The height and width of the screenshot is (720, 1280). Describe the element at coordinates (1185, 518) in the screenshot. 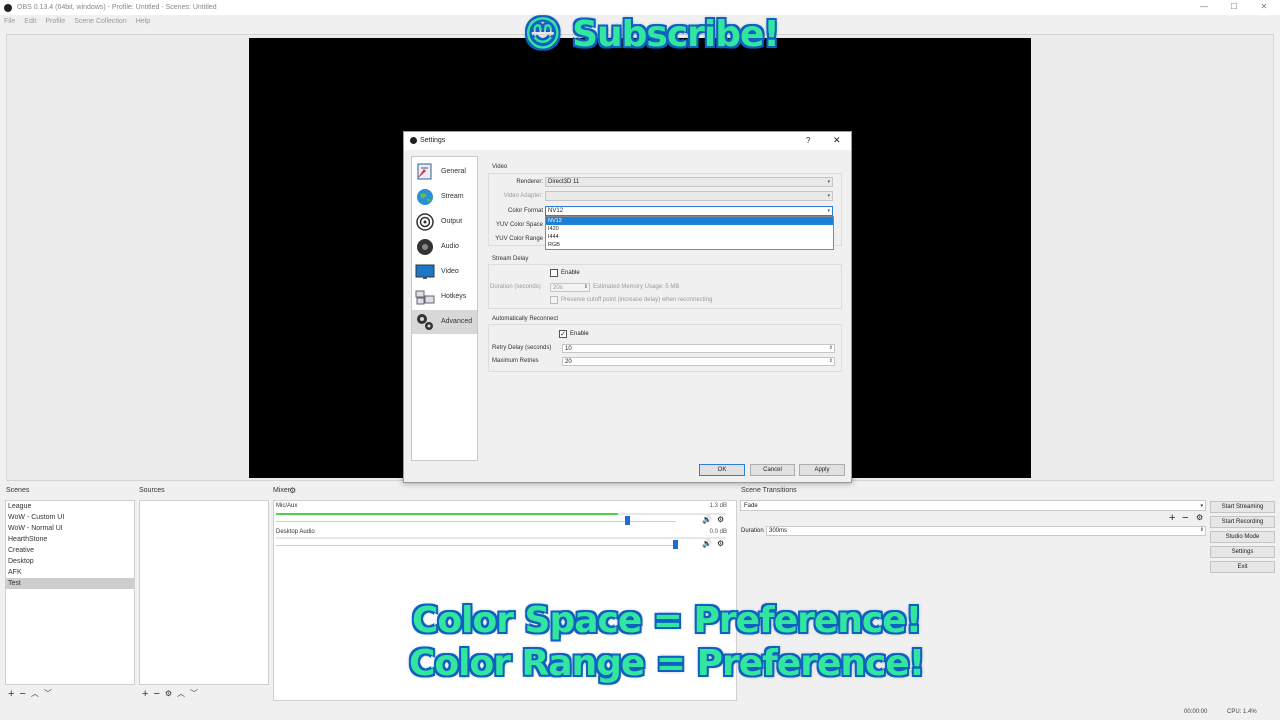

I see `remove-transition-icon: −` at that location.